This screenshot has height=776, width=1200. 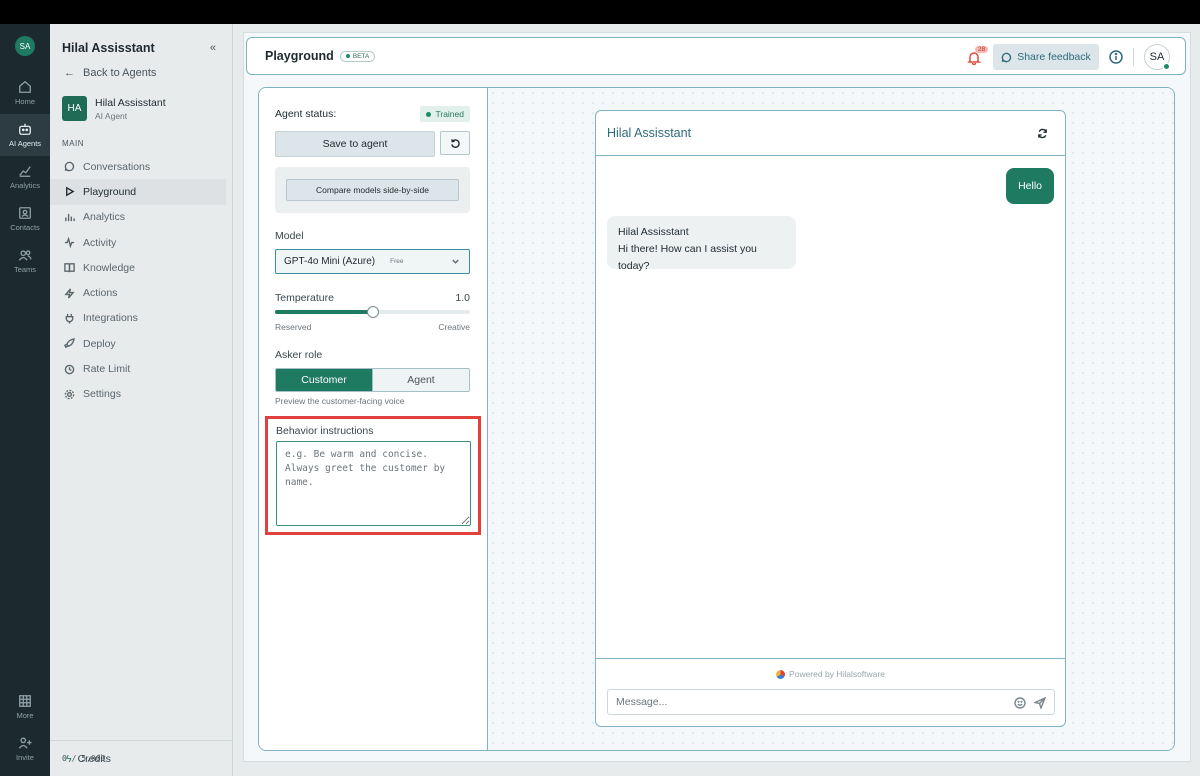 I want to click on emoji-button, so click(x=1020, y=702).